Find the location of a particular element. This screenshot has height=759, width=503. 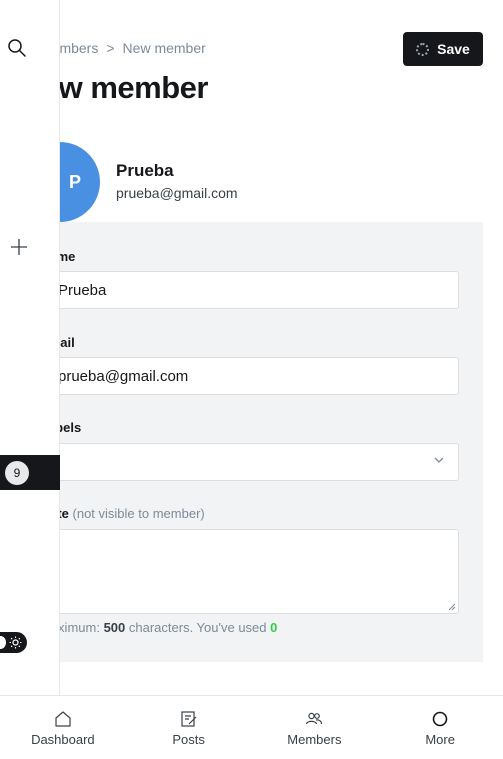

breadcrumb: Members > New member is located at coordinates (123, 48).